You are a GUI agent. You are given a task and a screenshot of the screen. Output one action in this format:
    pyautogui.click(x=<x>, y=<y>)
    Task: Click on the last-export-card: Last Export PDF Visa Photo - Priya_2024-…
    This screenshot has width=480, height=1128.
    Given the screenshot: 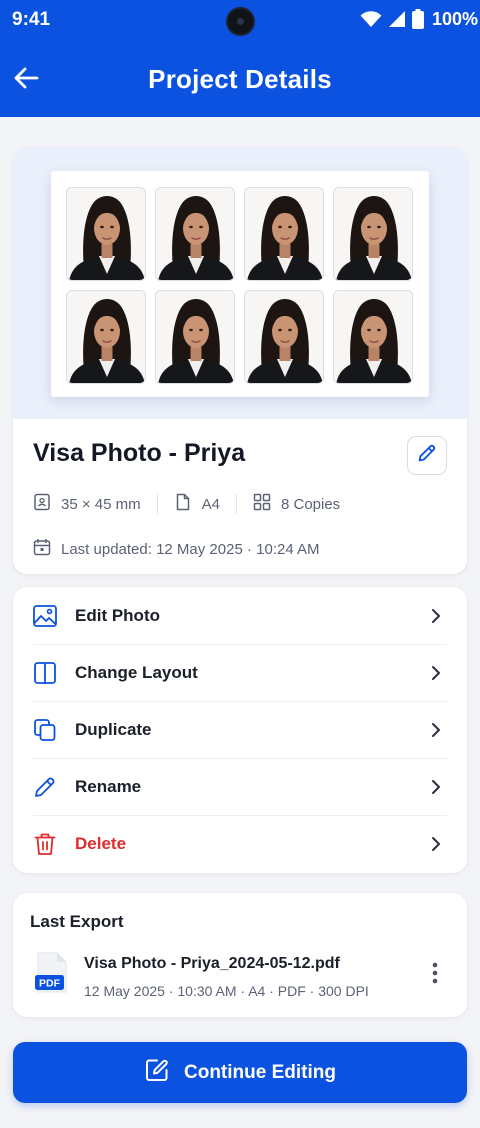 What is the action you would take?
    pyautogui.click(x=240, y=955)
    